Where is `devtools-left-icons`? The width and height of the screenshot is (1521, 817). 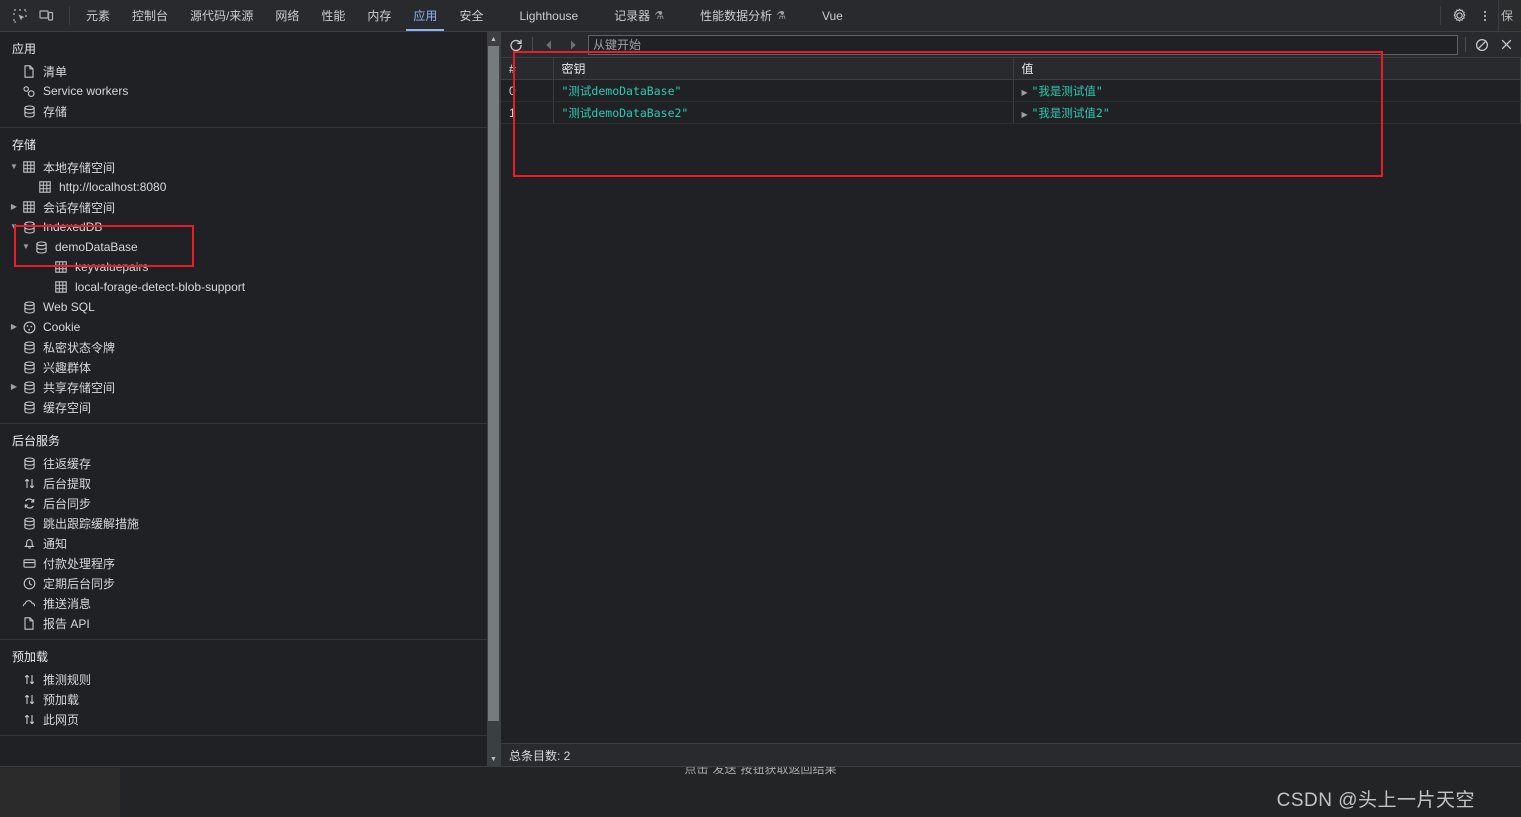 devtools-left-icons is located at coordinates (32, 15).